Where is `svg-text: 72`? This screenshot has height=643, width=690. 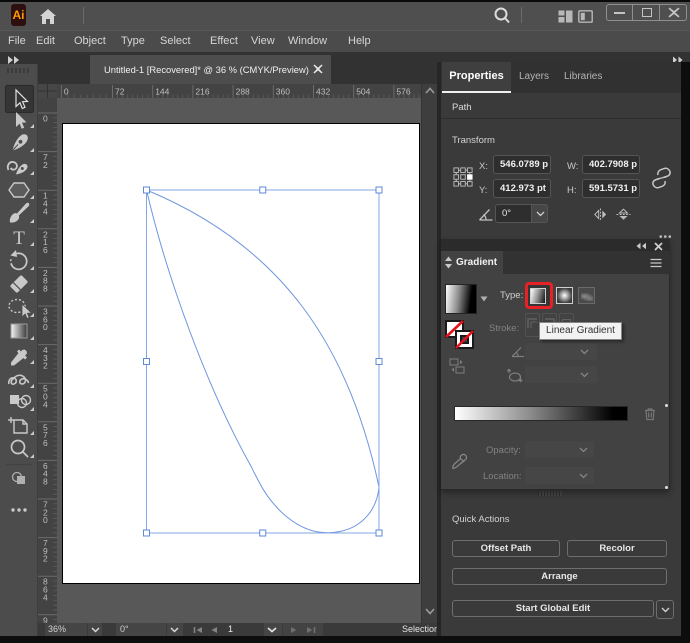
svg-text: 72 is located at coordinates (120, 92).